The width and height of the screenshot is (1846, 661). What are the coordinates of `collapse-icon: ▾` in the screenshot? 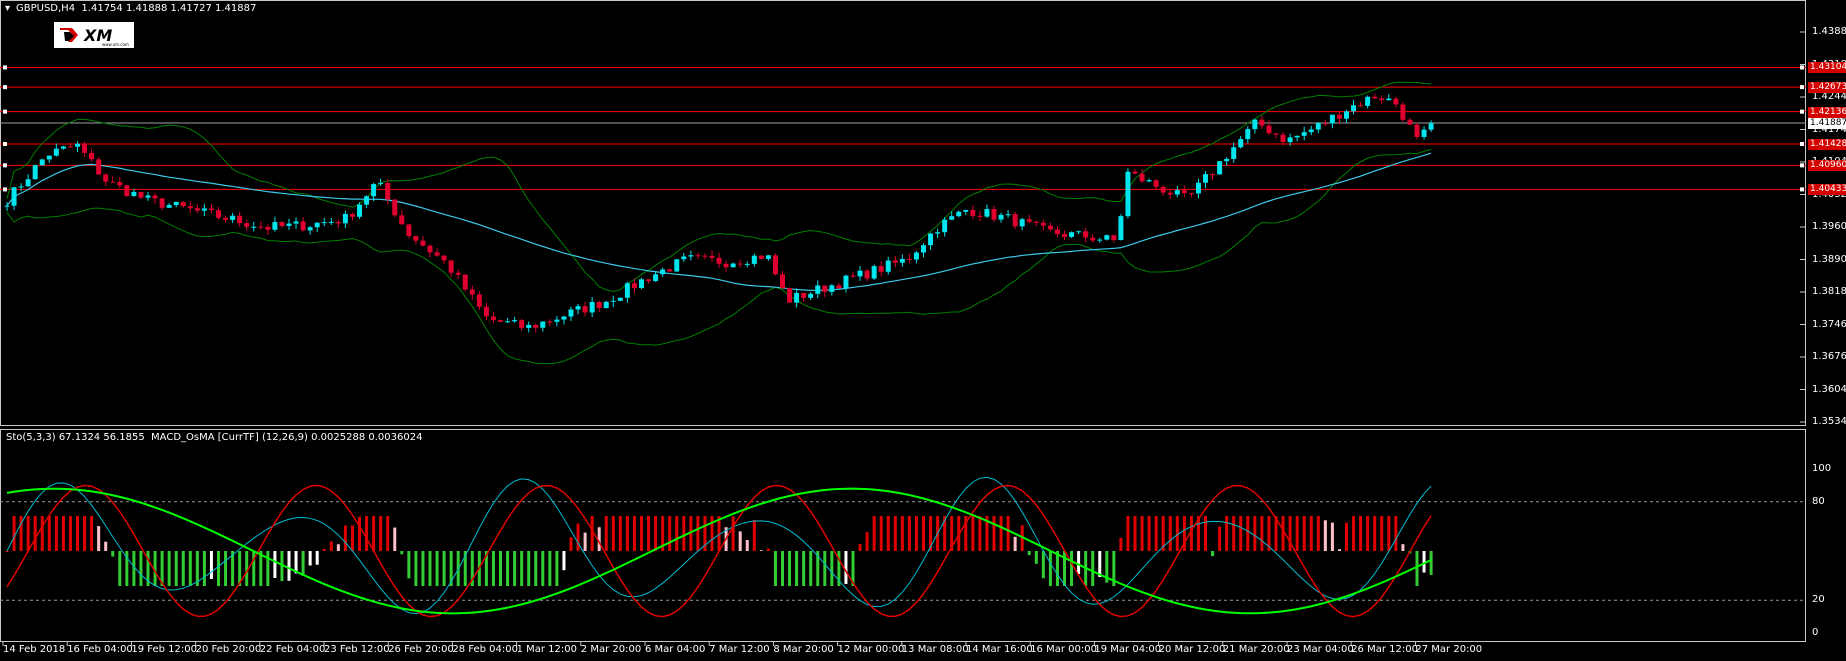 It's located at (7, 9).